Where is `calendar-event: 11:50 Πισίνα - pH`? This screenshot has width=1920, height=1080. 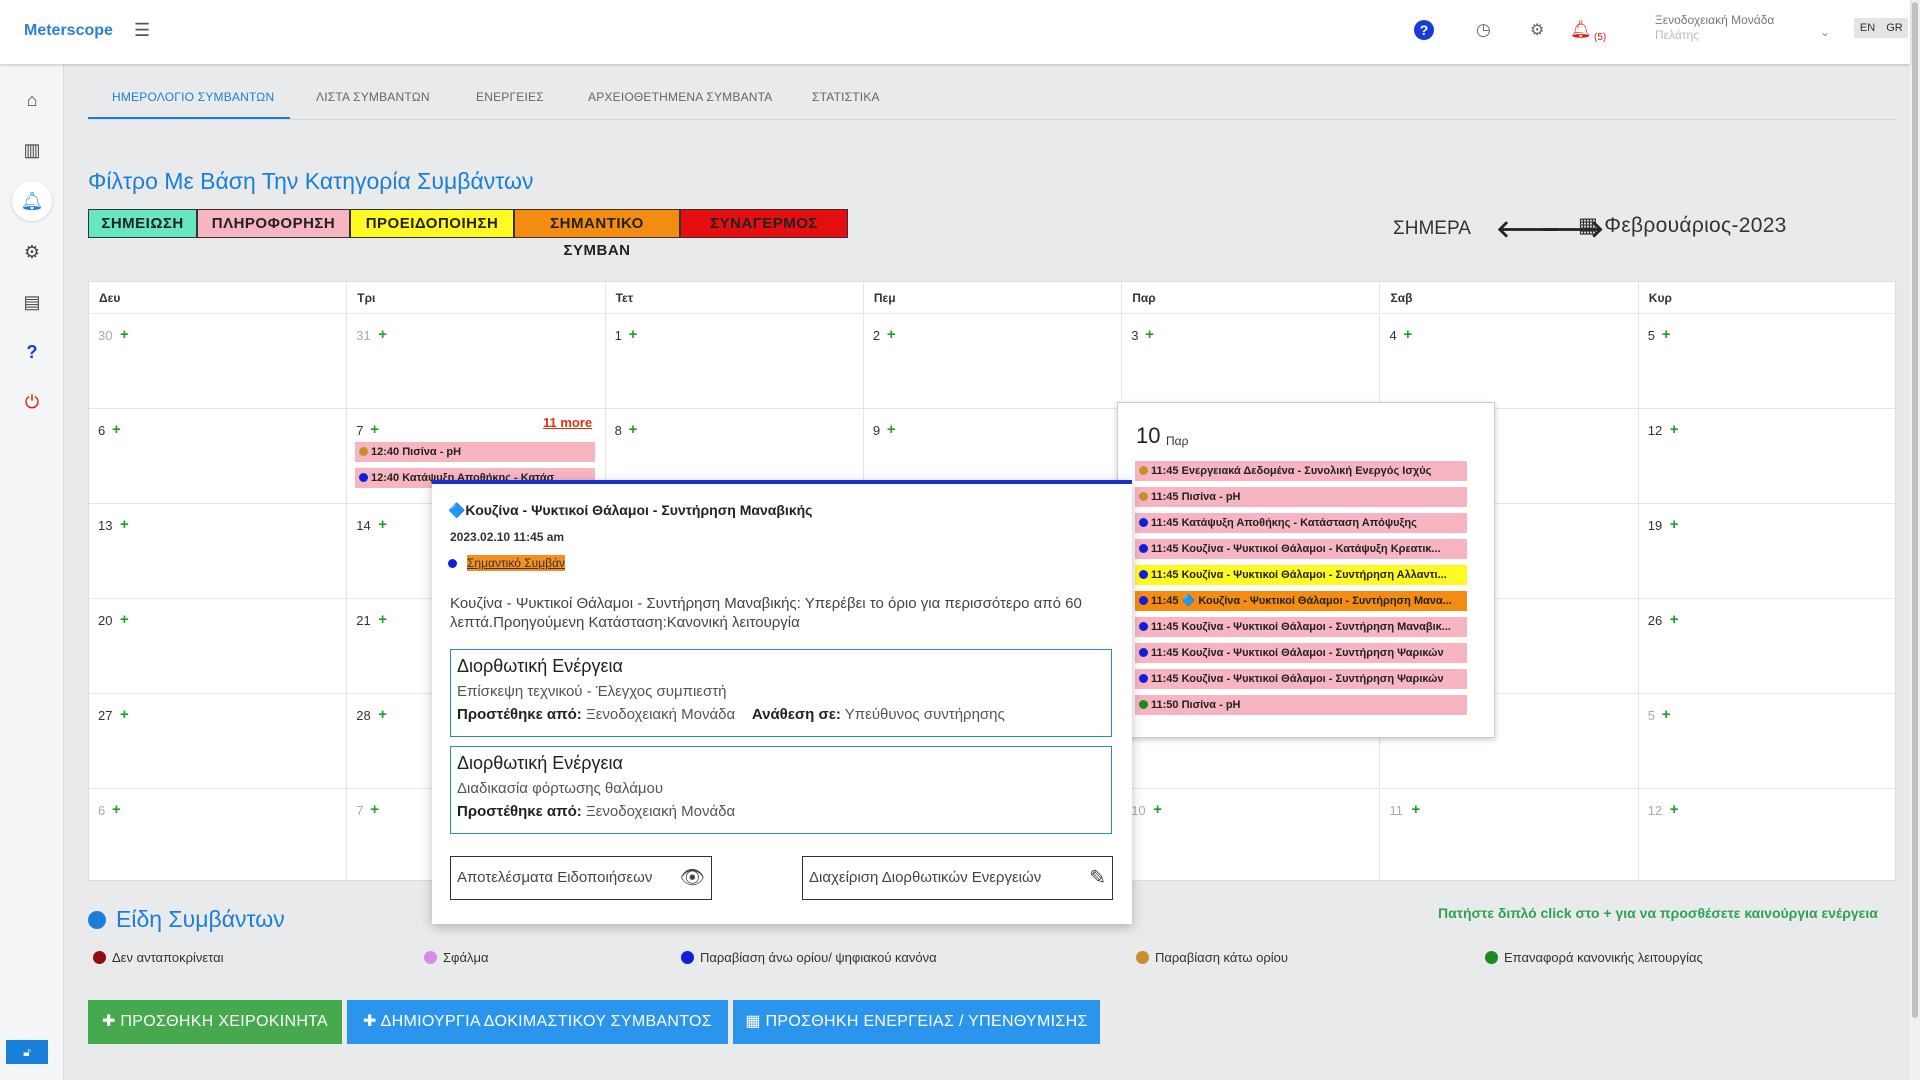
calendar-event: 11:50 Πισίνα - pH is located at coordinates (1301, 705).